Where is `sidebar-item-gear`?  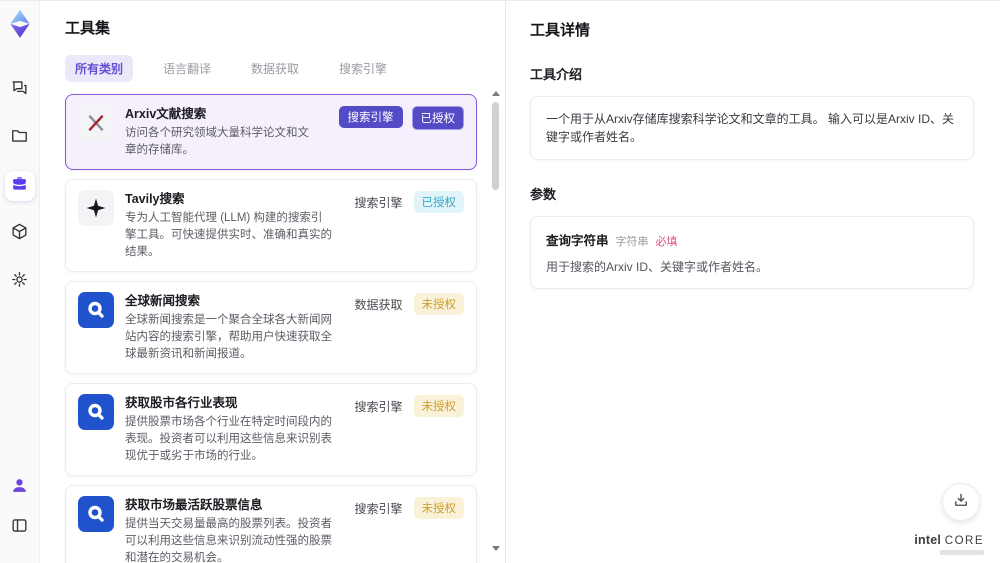
sidebar-item-gear is located at coordinates (20, 282).